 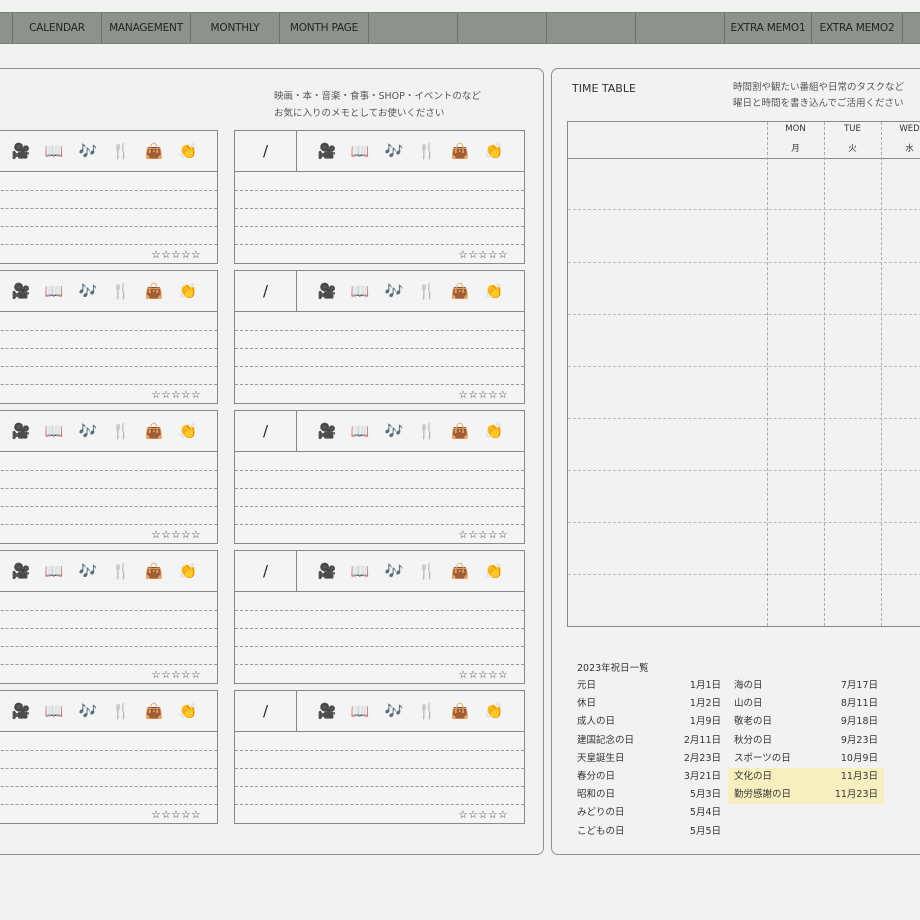 I want to click on nav-tab-extra-memo1: EXTRA MEMO1, so click(x=767, y=28).